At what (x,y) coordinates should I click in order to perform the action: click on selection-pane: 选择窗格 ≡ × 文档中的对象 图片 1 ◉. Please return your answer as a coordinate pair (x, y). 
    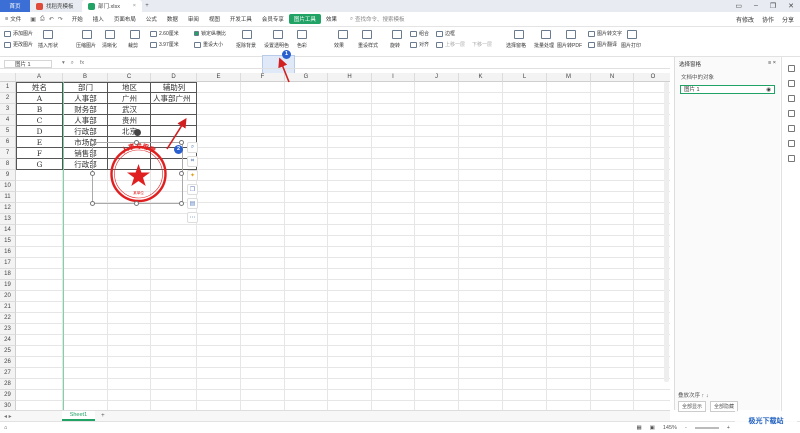
    Looking at the image, I should click on (727, 233).